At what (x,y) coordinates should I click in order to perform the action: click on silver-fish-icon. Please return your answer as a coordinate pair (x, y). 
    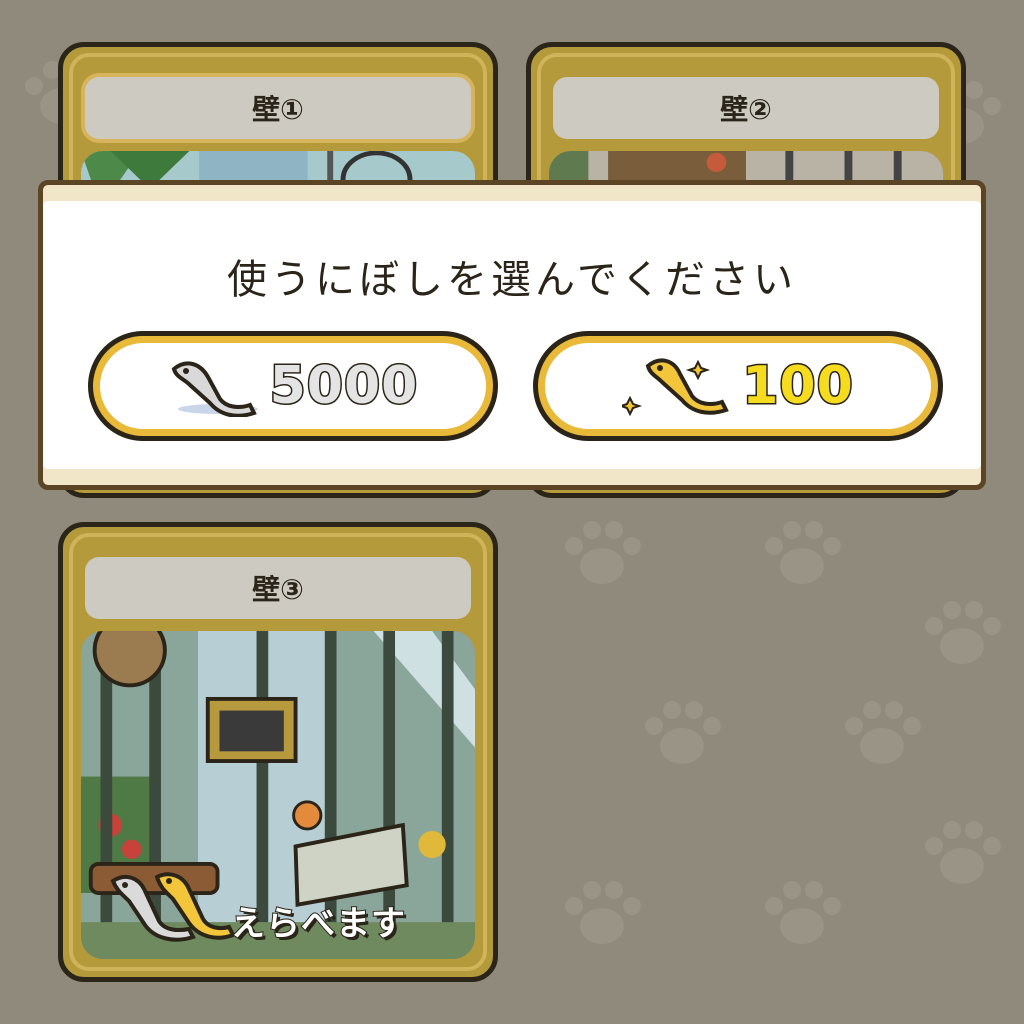
    Looking at the image, I should click on (214, 389).